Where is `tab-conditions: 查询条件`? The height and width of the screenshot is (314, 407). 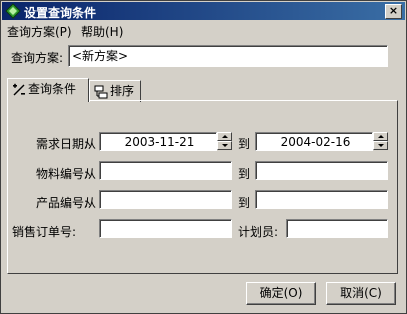 tab-conditions: 查询条件 is located at coordinates (48, 90).